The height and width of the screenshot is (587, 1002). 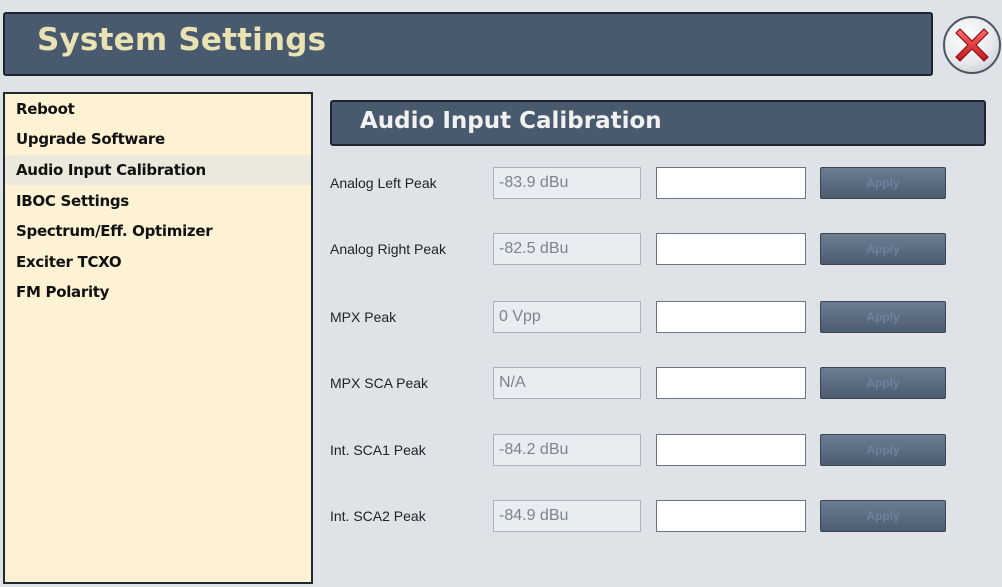 I want to click on section-header: Audio Input Calibration, so click(x=658, y=123).